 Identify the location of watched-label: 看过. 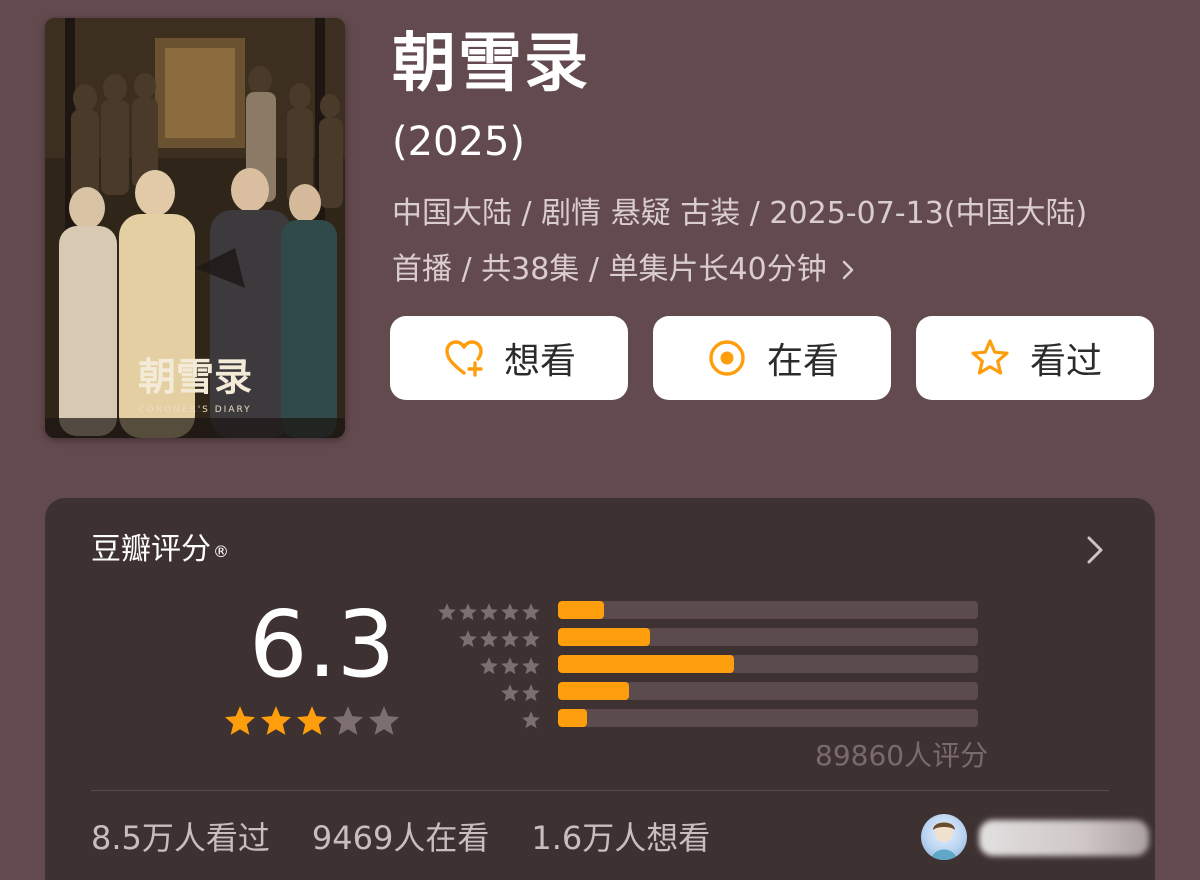
(1065, 361).